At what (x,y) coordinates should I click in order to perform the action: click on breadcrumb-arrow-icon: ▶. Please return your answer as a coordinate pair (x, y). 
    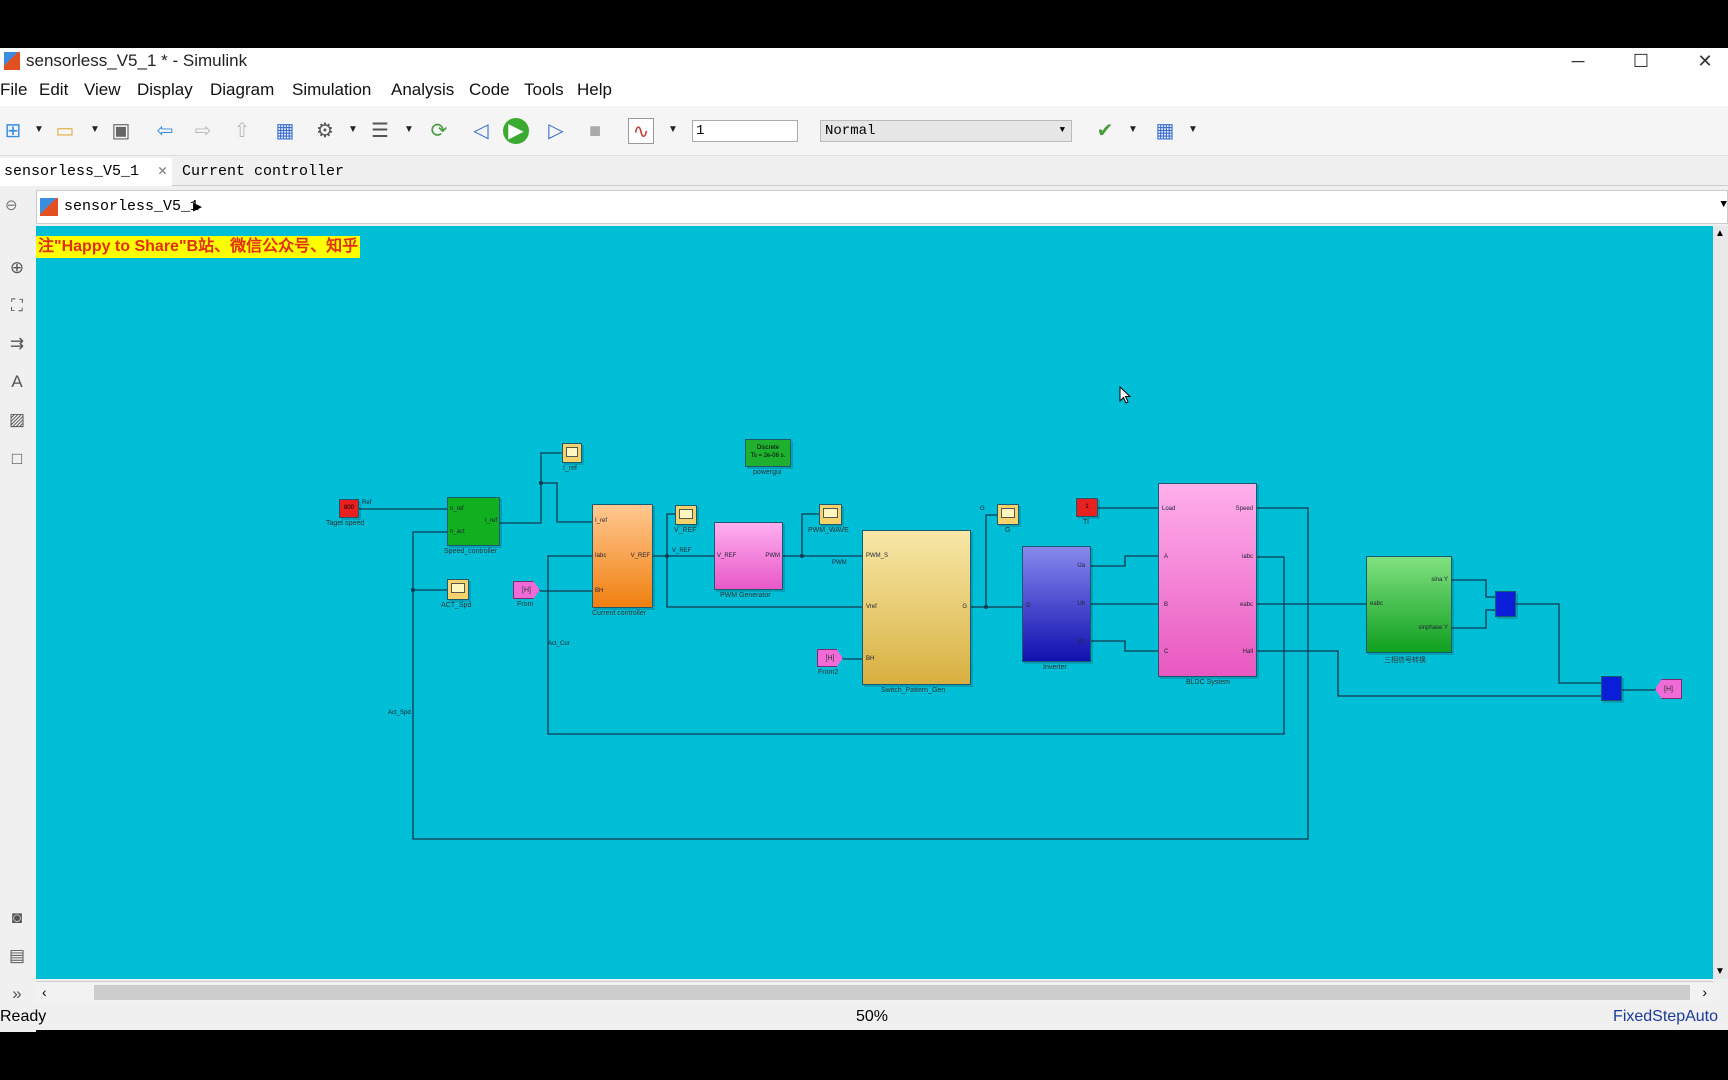
    Looking at the image, I should click on (197, 206).